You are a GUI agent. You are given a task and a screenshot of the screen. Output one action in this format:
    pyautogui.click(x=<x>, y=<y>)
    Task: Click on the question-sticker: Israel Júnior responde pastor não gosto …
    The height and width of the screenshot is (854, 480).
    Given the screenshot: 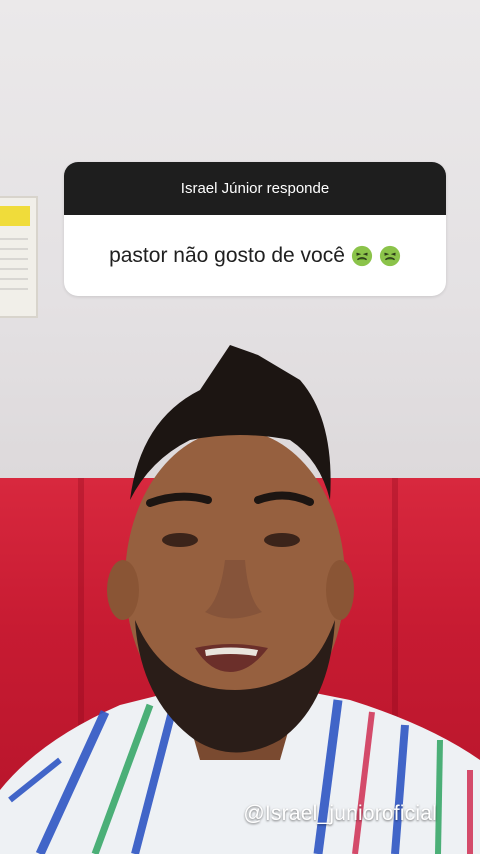 What is the action you would take?
    pyautogui.click(x=255, y=229)
    